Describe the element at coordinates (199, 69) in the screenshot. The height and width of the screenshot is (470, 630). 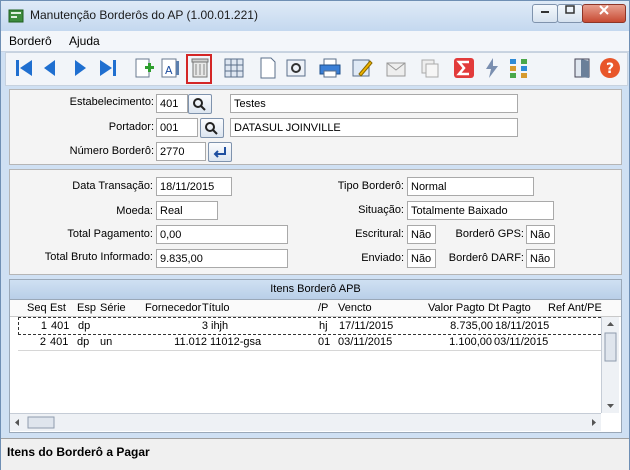
I see `delete-button` at that location.